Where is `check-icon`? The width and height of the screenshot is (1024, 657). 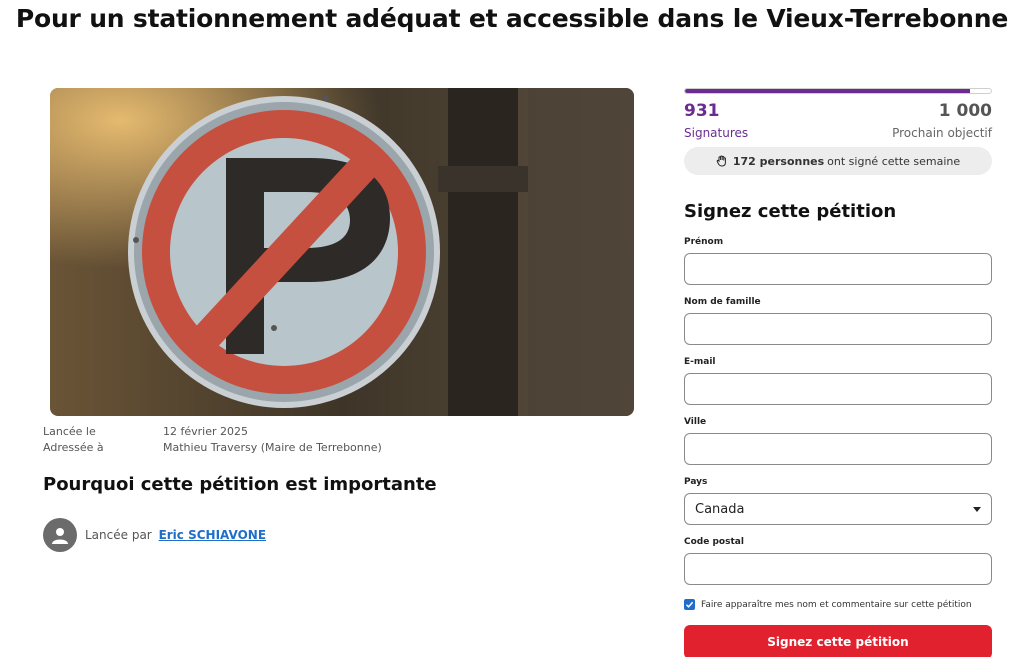
check-icon is located at coordinates (689, 604).